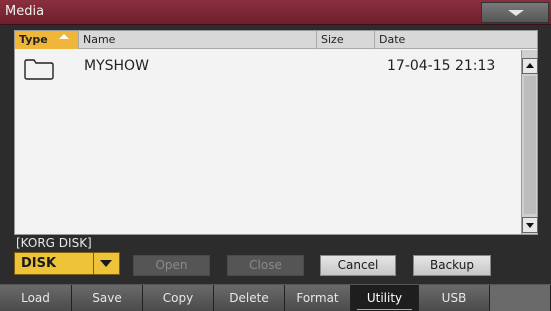 This screenshot has width=551, height=311. I want to click on tab-usb: USB, so click(454, 298).